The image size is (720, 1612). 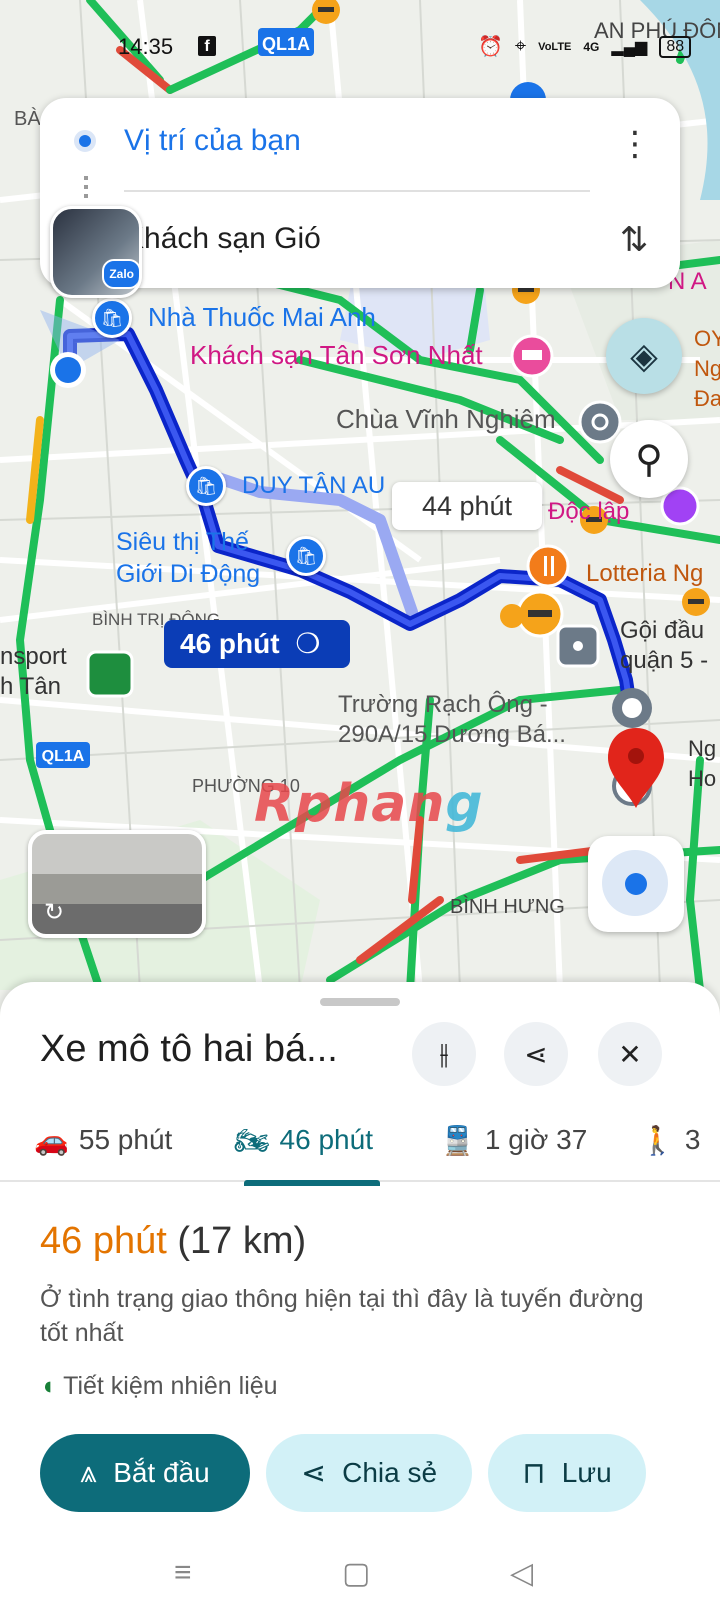 I want to click on system-navigation-bar: ≡ ▢ ◁, so click(x=360, y=1576).